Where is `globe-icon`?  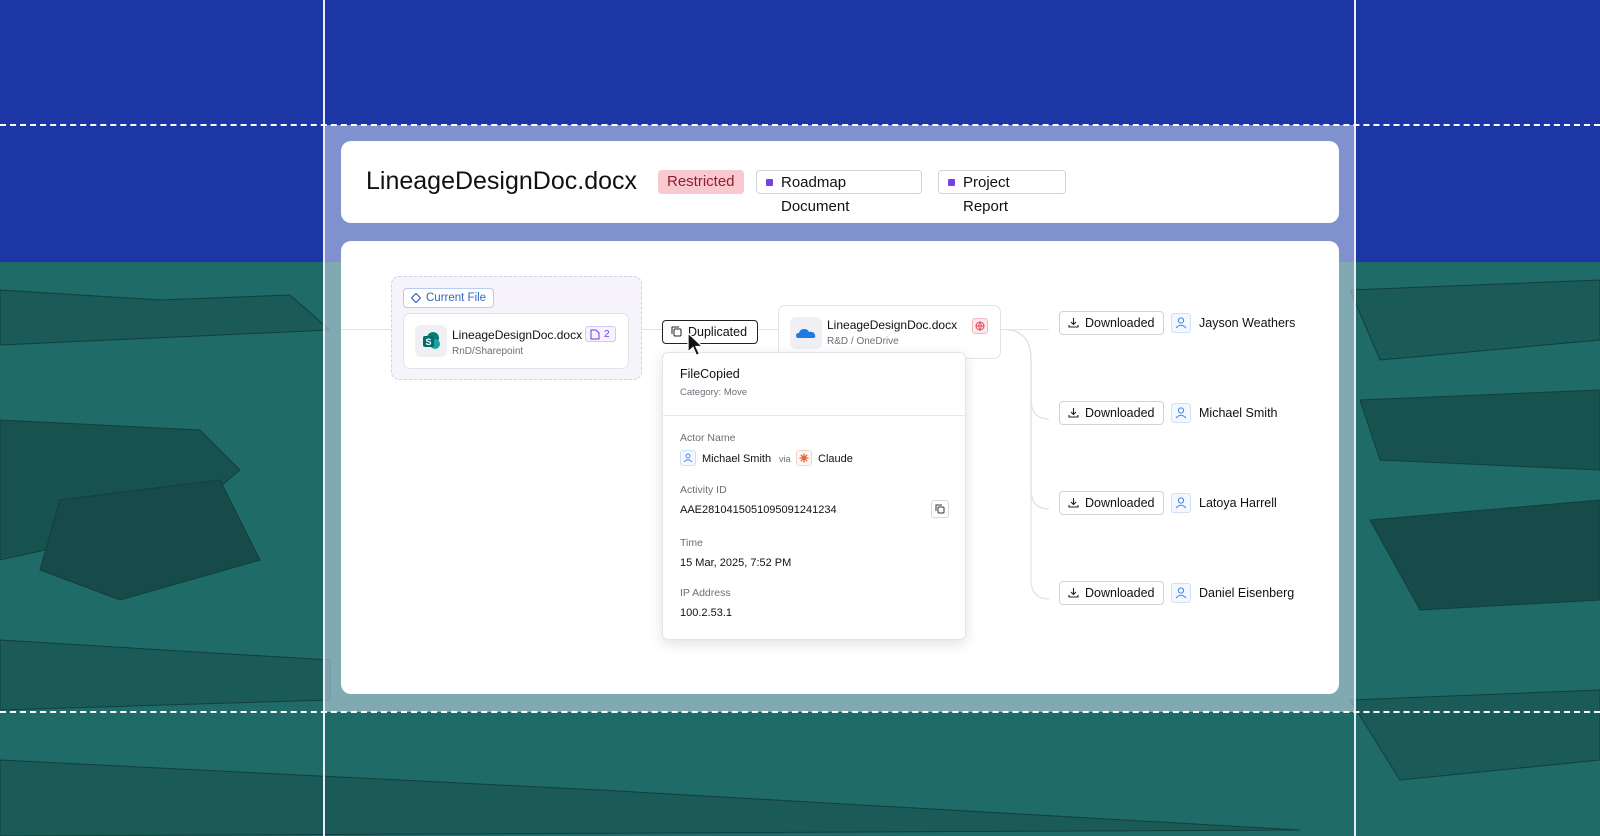 globe-icon is located at coordinates (980, 326).